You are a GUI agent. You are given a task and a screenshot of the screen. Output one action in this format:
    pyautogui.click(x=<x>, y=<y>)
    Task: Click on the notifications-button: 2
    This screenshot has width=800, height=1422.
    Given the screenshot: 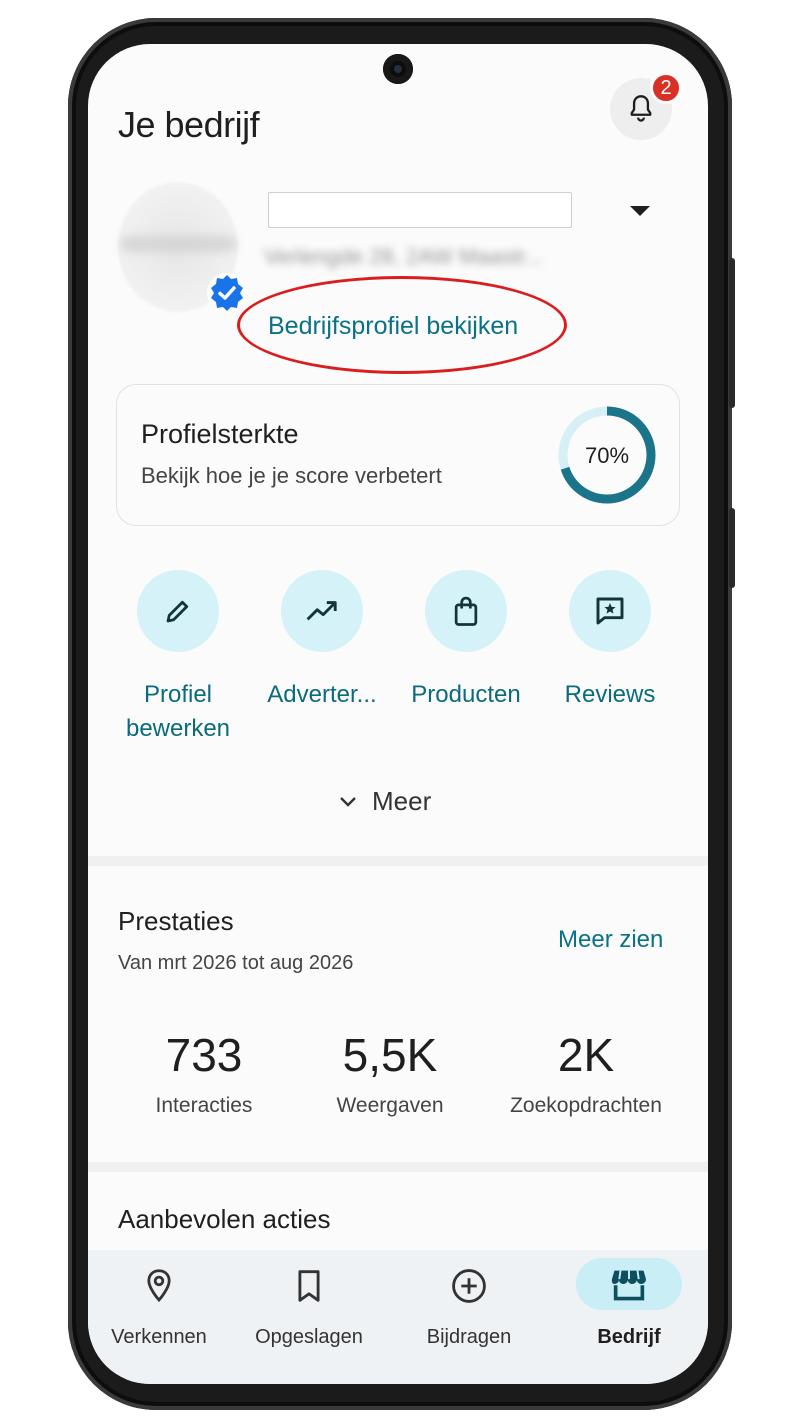 What is the action you would take?
    pyautogui.click(x=646, y=106)
    